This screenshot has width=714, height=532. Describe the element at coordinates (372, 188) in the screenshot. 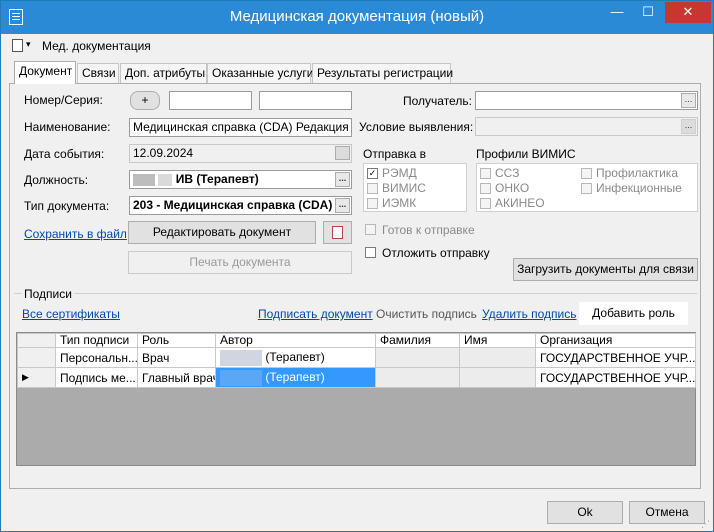

I see `vimis-checkbox` at that location.